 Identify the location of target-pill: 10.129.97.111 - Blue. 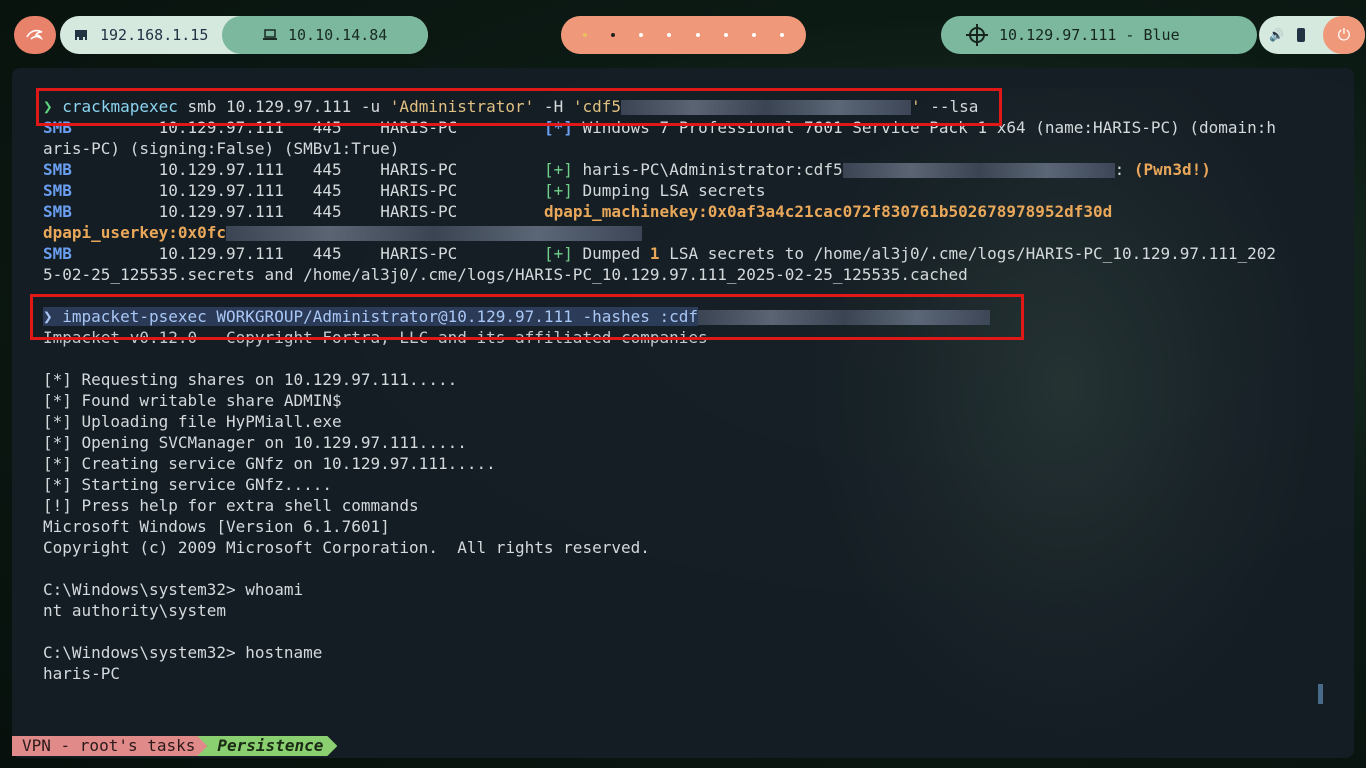
(1099, 35).